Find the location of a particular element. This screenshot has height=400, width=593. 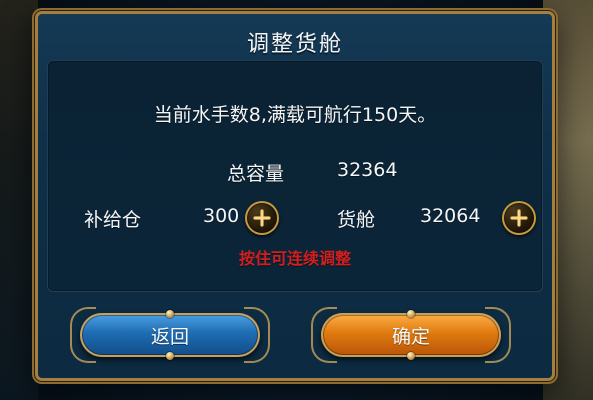

confirm-button-label: 确定 is located at coordinates (410, 336).